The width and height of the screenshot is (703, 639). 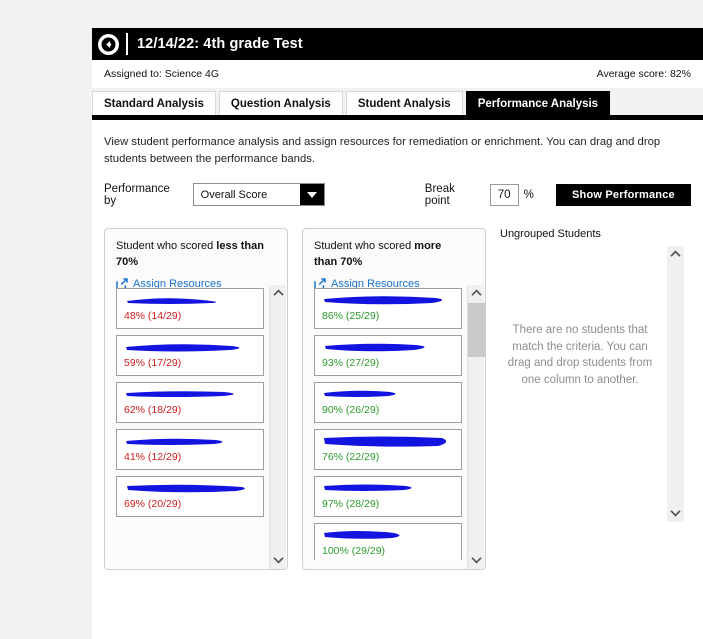 I want to click on student-score: 97% (28/29), so click(x=351, y=503).